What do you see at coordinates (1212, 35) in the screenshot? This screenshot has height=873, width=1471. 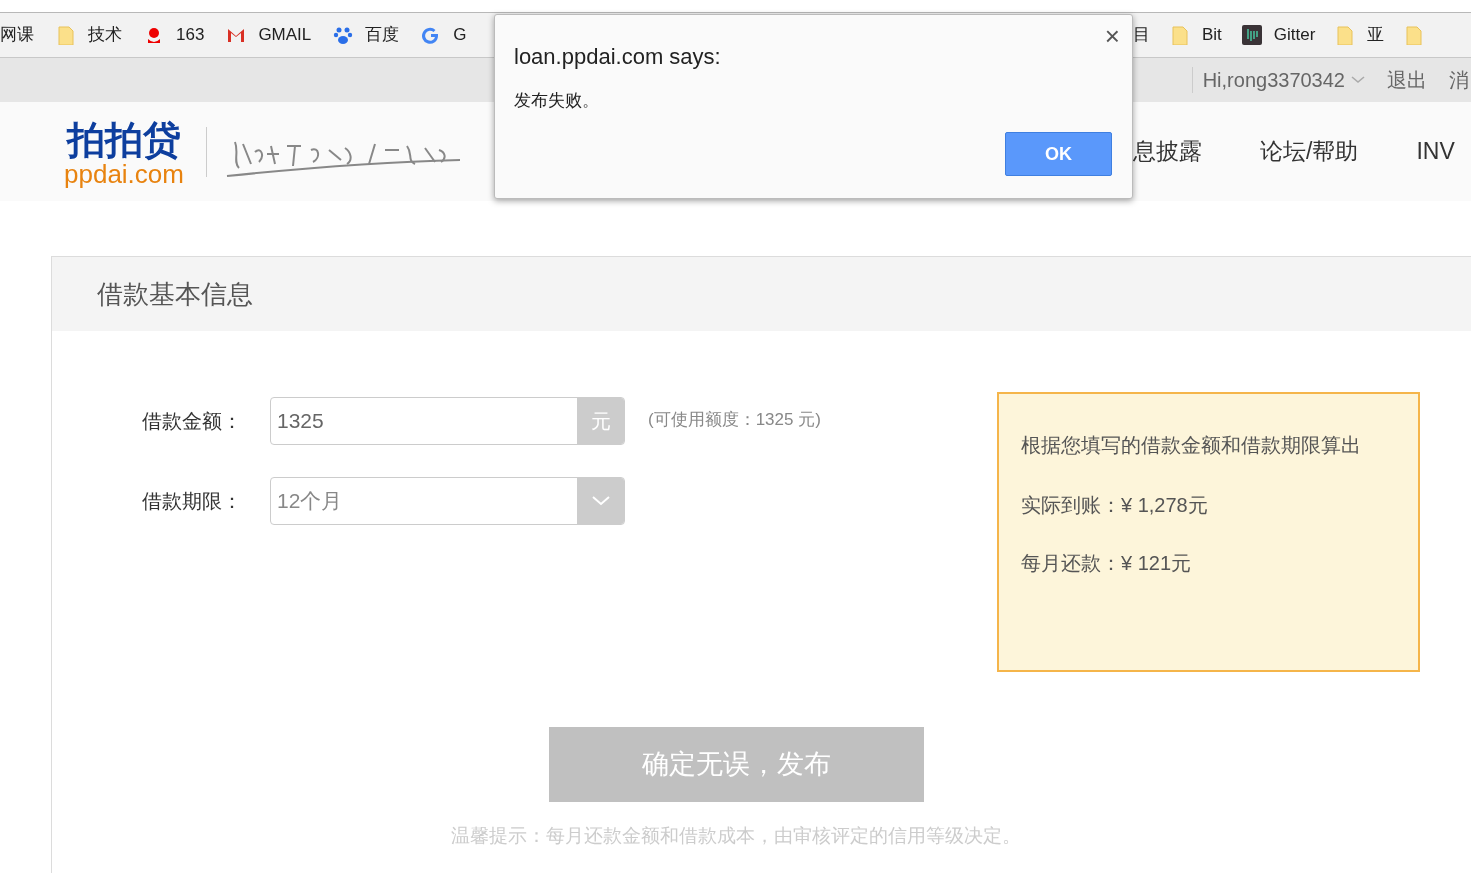 I see `bookmark-link: Bit` at bounding box center [1212, 35].